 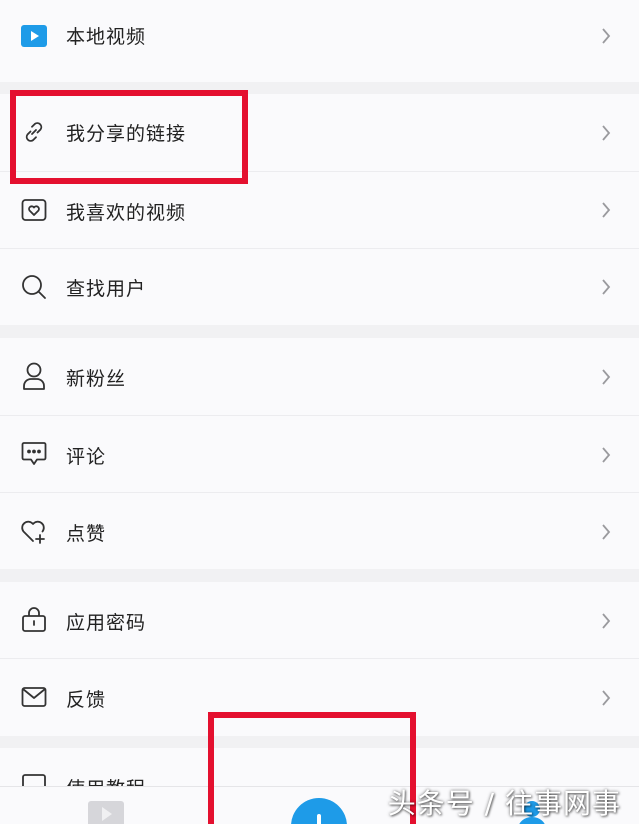 I want to click on mail-icon, so click(x=34, y=697).